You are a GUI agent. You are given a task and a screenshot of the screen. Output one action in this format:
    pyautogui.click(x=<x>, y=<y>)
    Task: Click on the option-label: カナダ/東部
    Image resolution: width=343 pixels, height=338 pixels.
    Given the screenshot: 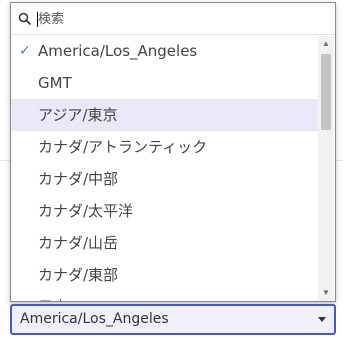 What is the action you would take?
    pyautogui.click(x=78, y=275)
    